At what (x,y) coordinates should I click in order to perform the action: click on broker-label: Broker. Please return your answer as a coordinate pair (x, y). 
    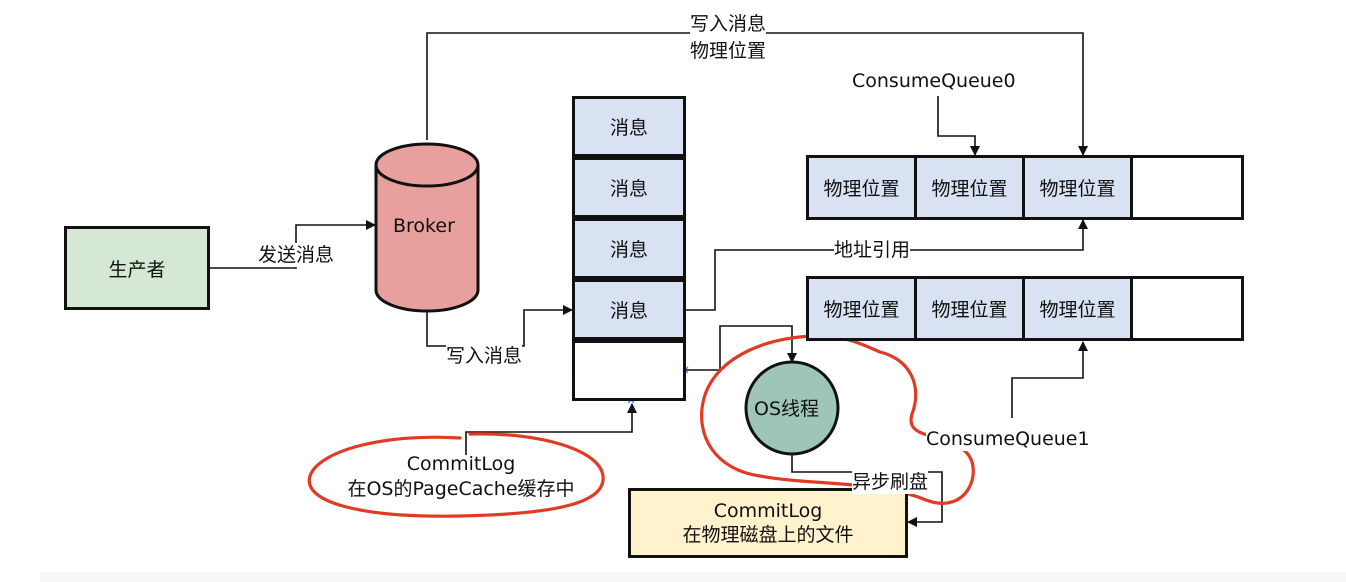
    Looking at the image, I should click on (424, 226).